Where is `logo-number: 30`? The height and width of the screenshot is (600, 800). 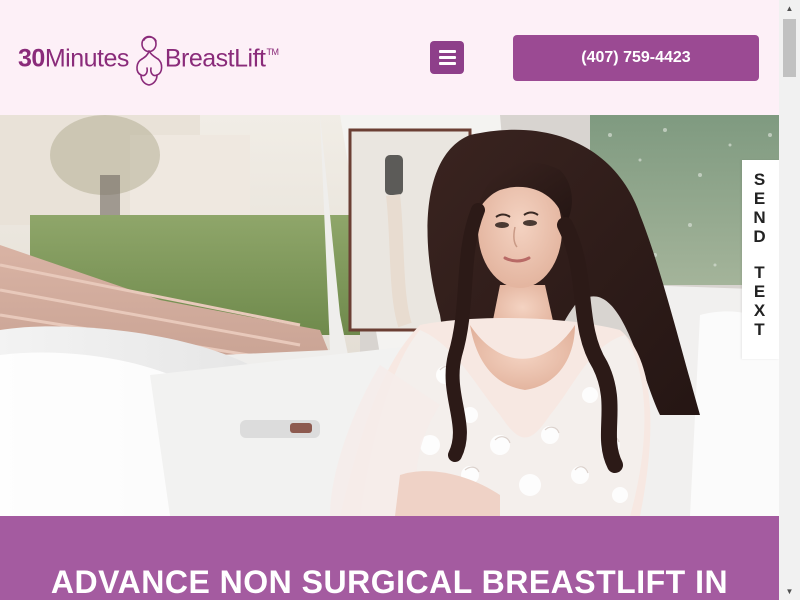 logo-number: 30 is located at coordinates (31, 58).